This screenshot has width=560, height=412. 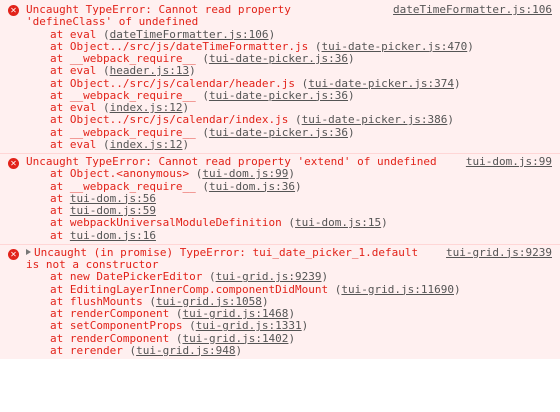 I want to click on stack-frame-function: at Object.<anonymous>, so click(x=123, y=174).